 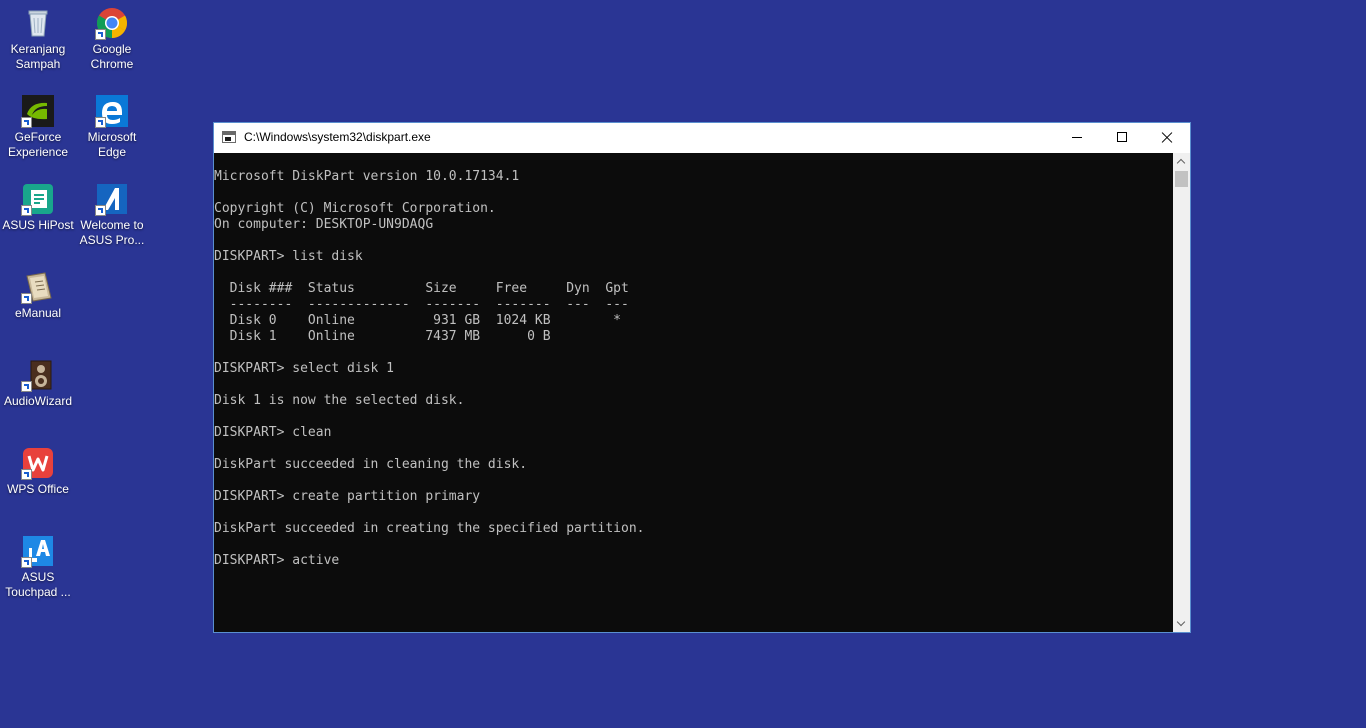 What do you see at coordinates (1181, 179) in the screenshot?
I see `scroll-thumb` at bounding box center [1181, 179].